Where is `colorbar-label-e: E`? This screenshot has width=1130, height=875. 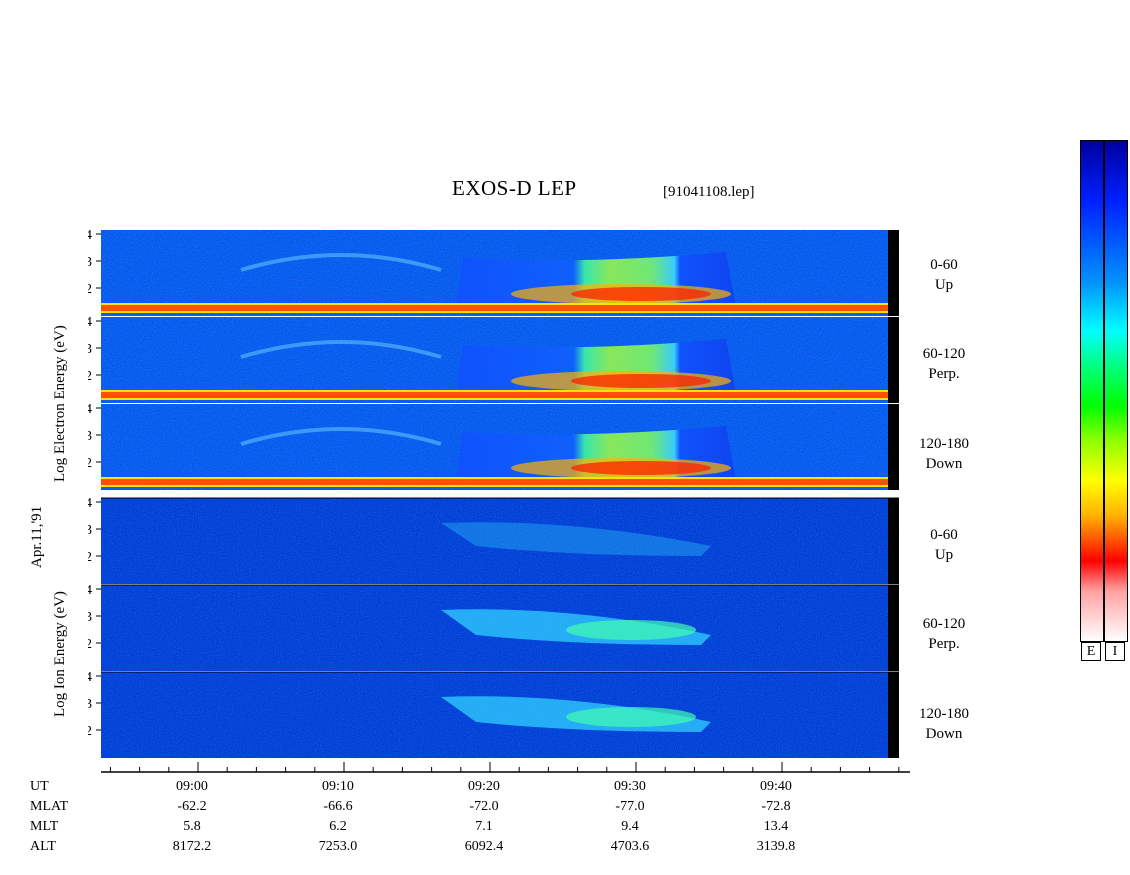 colorbar-label-e: E is located at coordinates (1091, 651).